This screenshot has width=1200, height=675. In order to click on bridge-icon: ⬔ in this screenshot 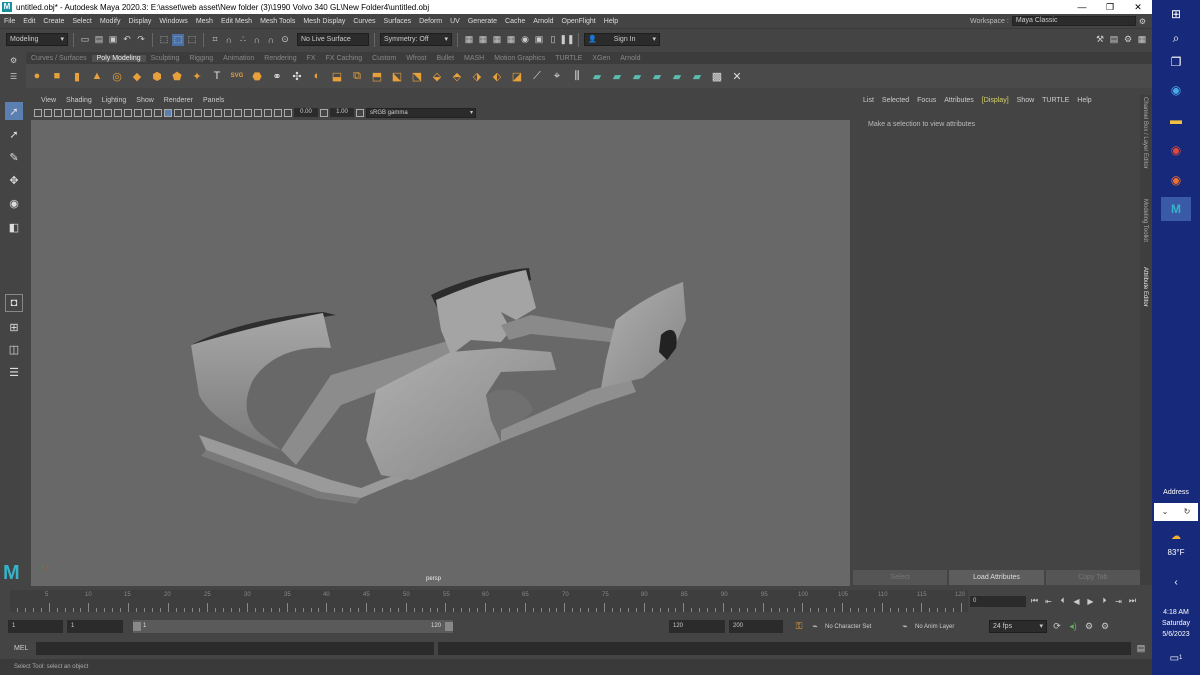, I will do `click(417, 76)`.